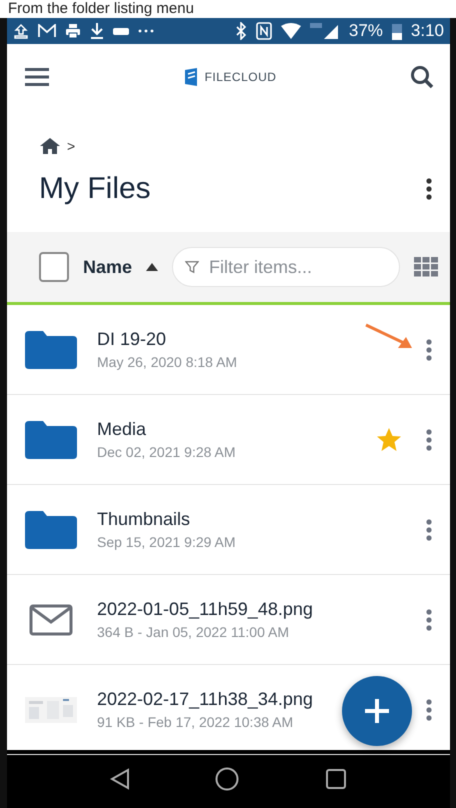  Describe the element at coordinates (195, 722) in the screenshot. I see `file-meta: 91 KB - Feb 17, 2022 10:38 AM` at that location.